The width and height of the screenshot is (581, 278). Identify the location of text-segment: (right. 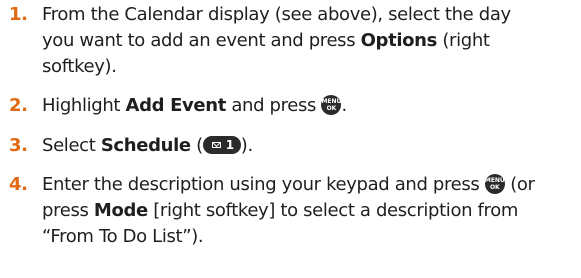
(463, 40).